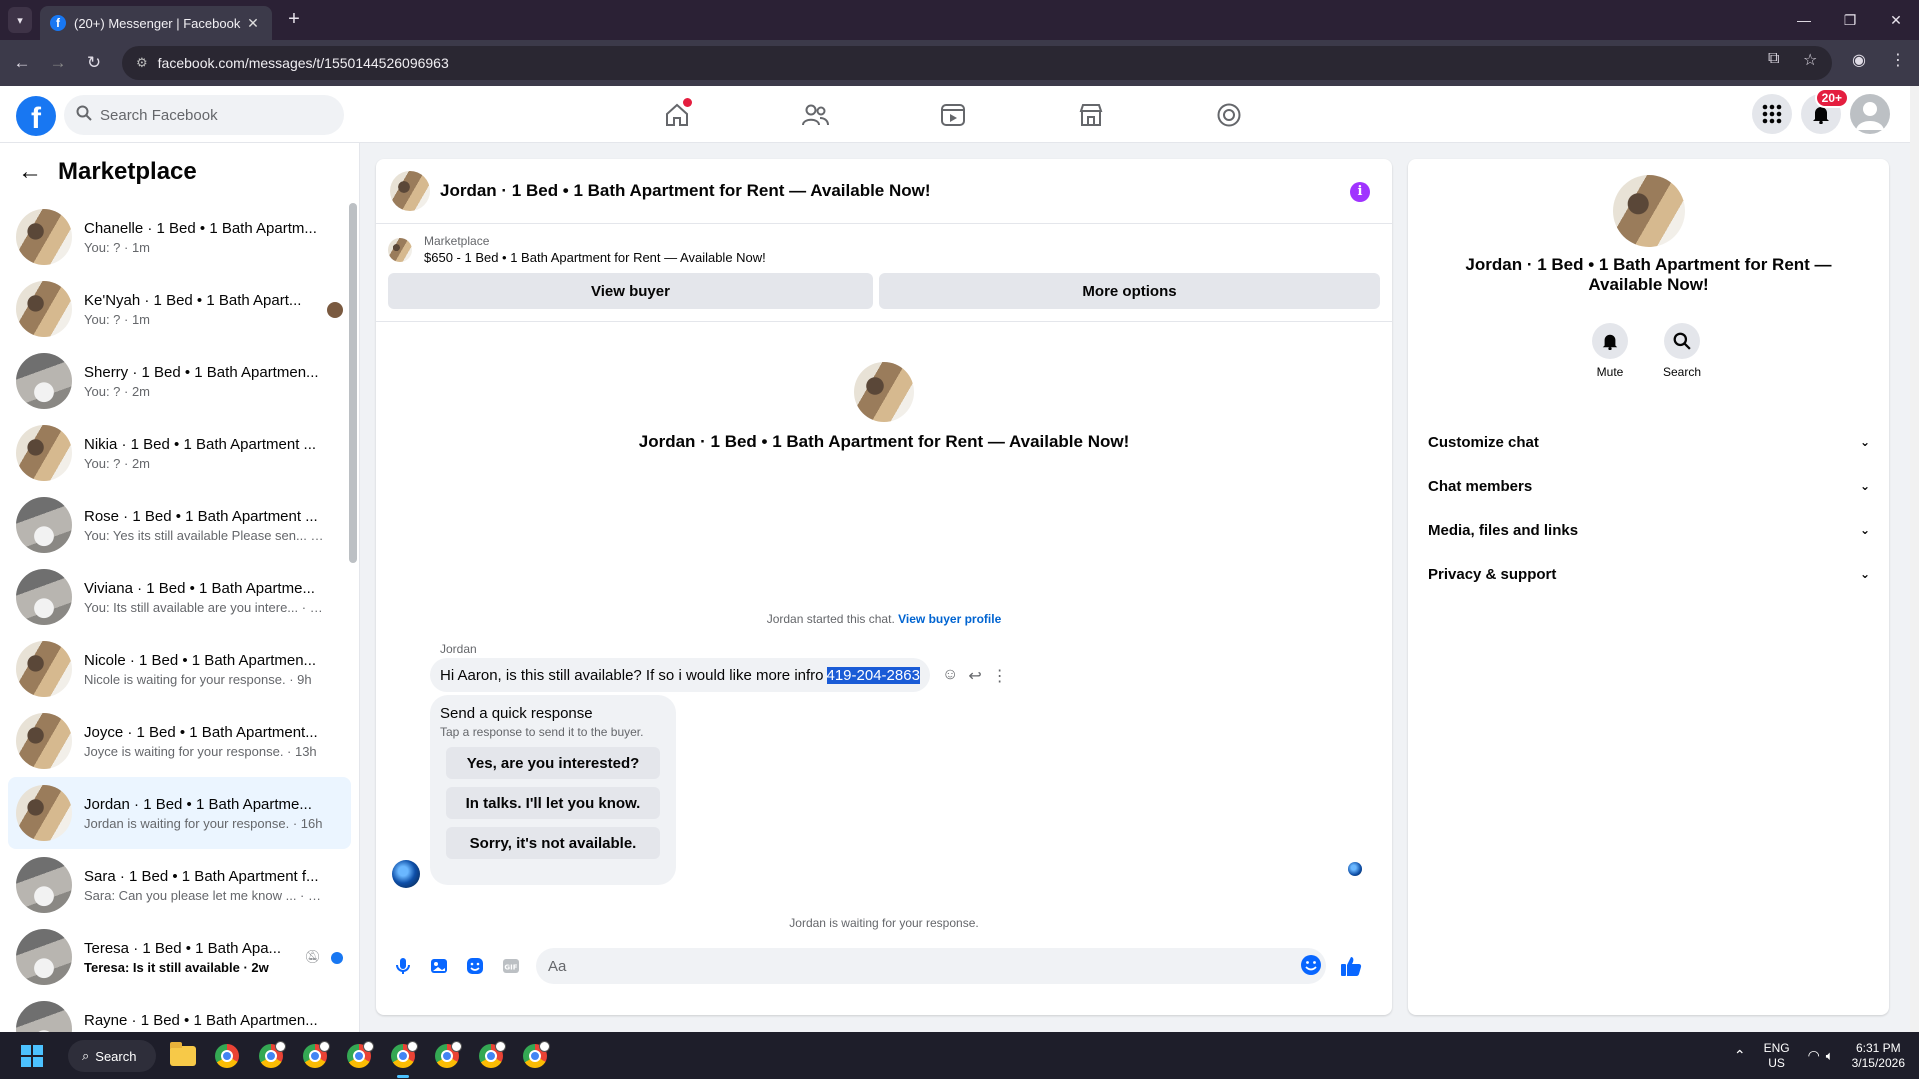 This screenshot has height=1079, width=1919. Describe the element at coordinates (950, 676) in the screenshot. I see `react-emoji-icon: ☺` at that location.